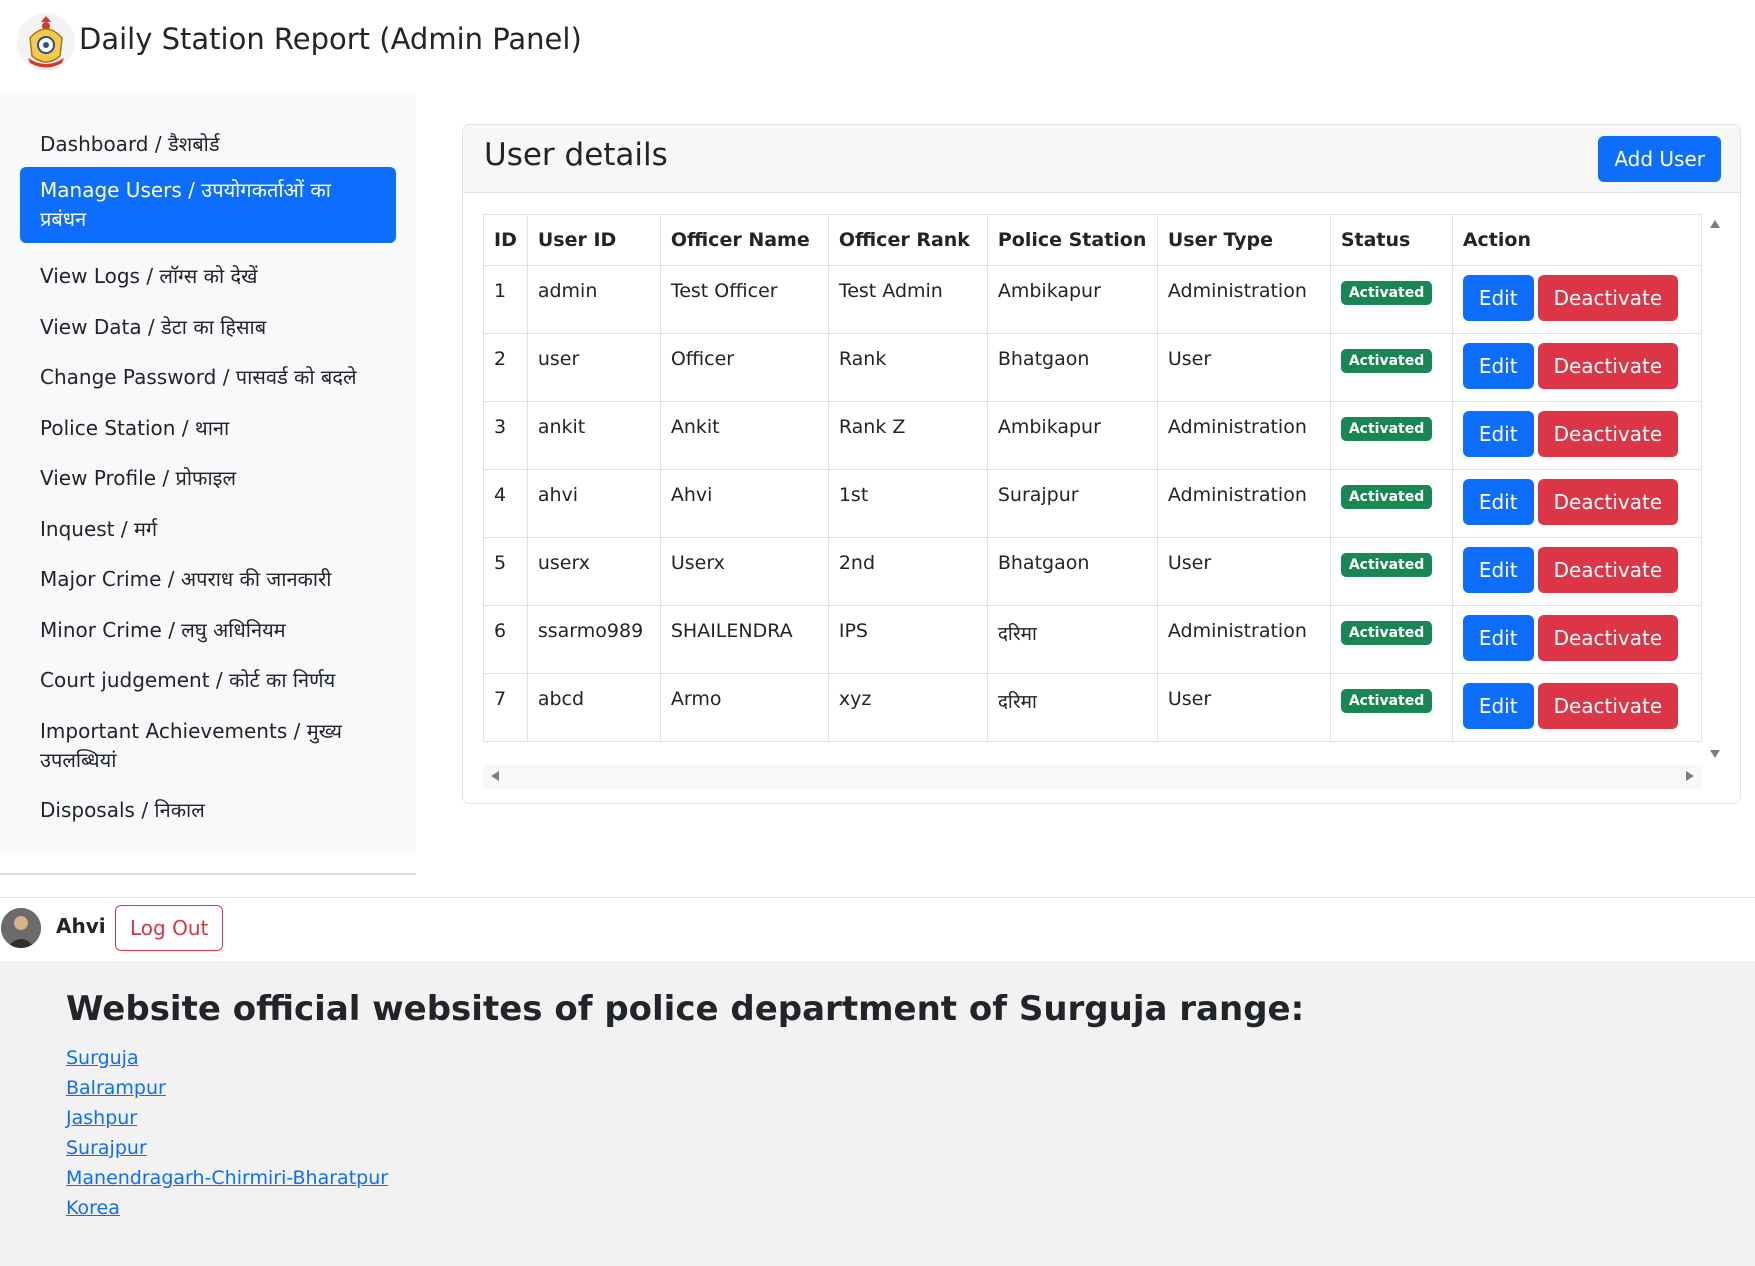  I want to click on footer-link-balrampur: Balrampur, so click(227, 1088).